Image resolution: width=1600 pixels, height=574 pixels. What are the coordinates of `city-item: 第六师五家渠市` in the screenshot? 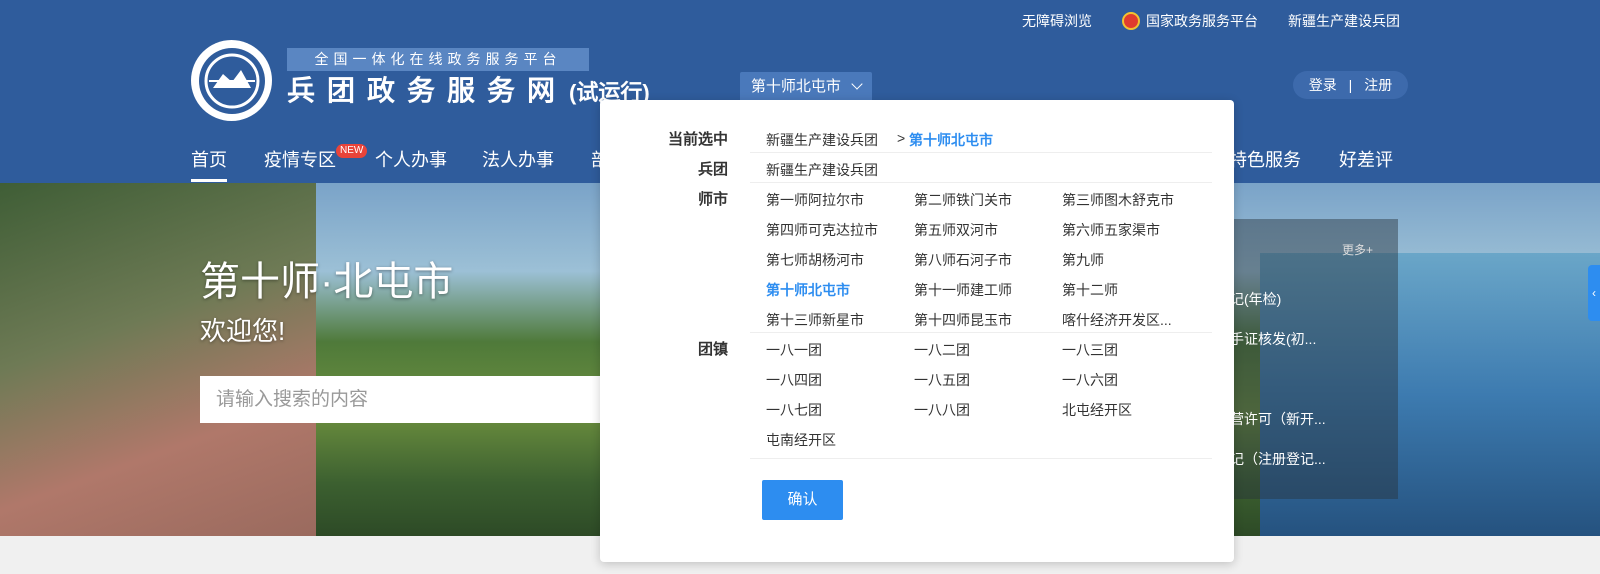 It's located at (1111, 230).